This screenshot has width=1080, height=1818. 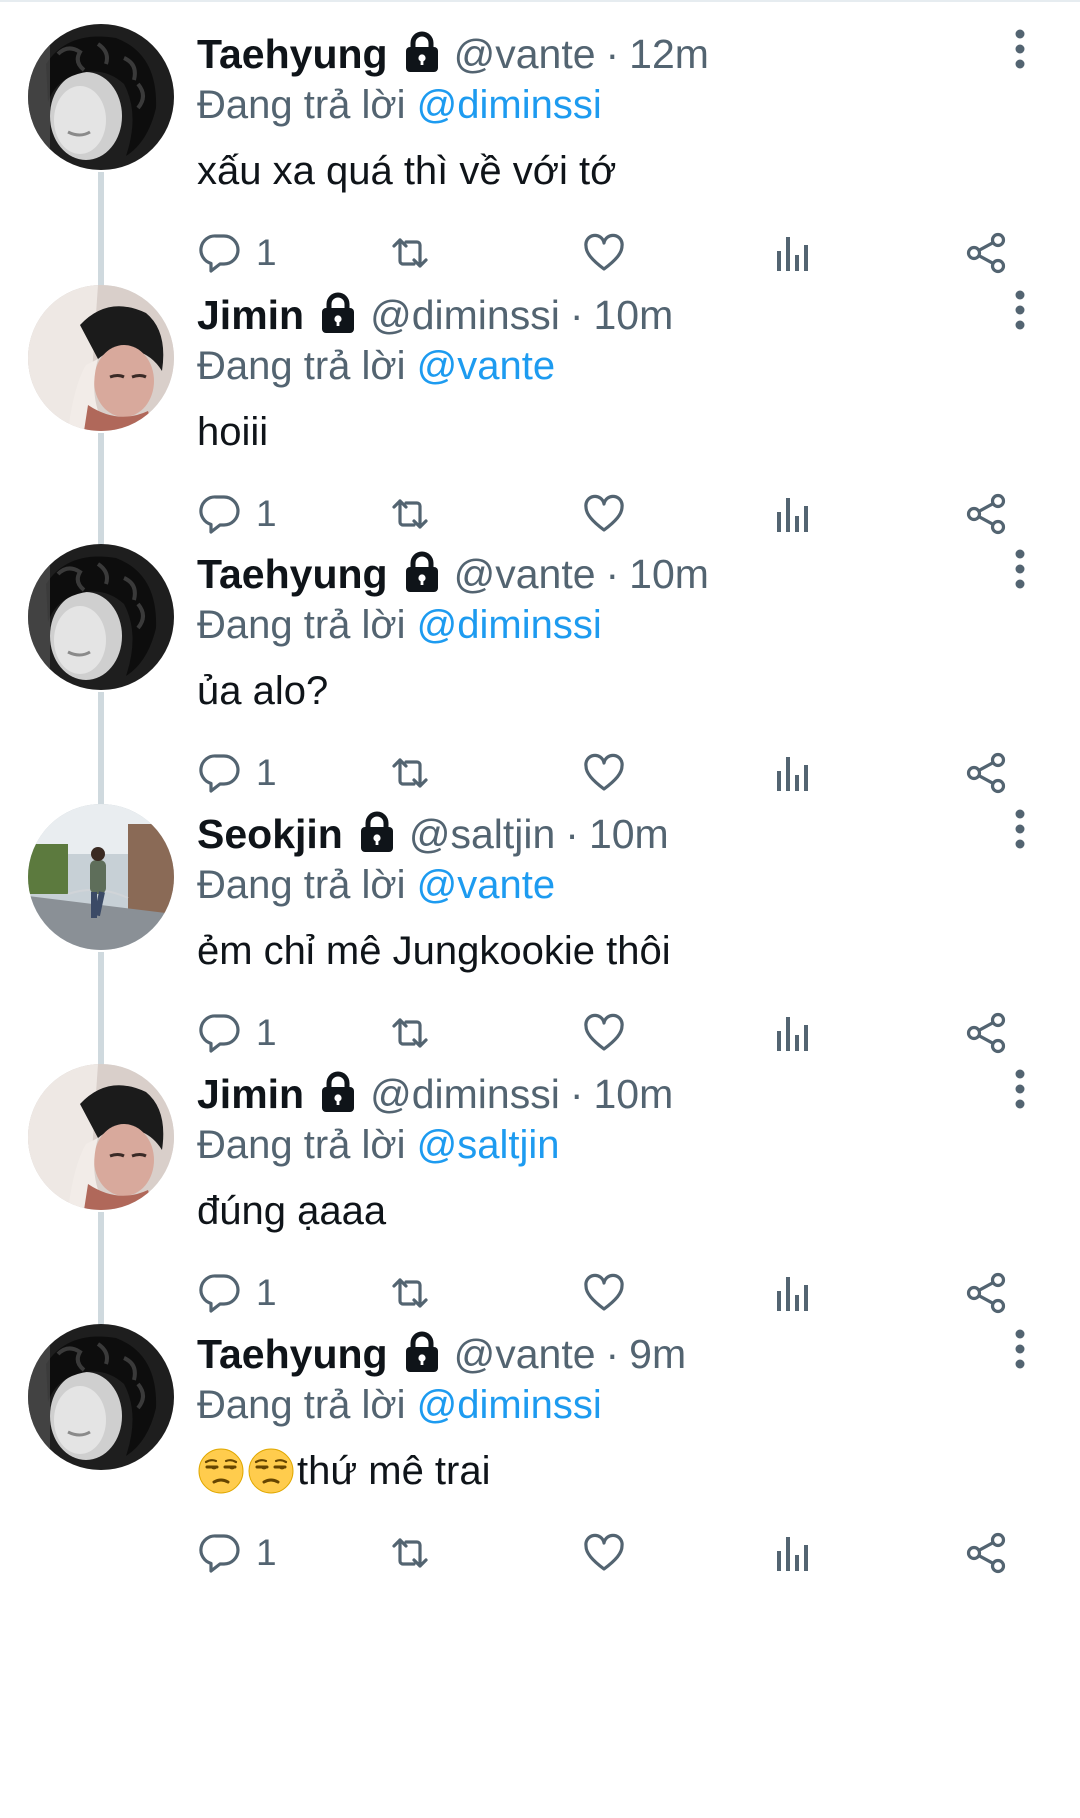 I want to click on share-icon, so click(x=986, y=1553).